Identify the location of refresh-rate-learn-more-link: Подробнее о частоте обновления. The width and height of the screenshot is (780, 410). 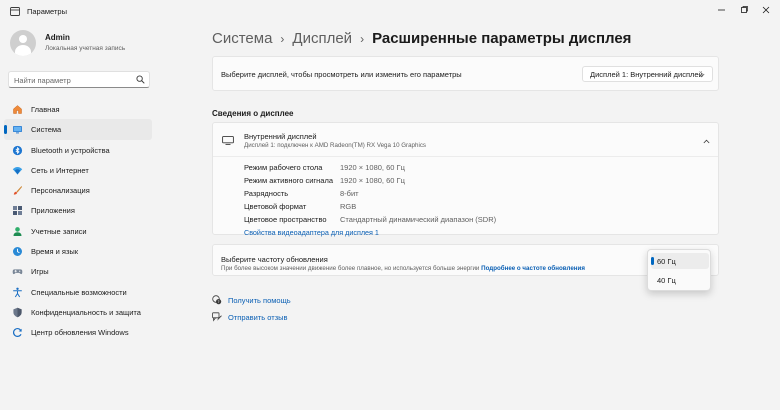
(533, 268).